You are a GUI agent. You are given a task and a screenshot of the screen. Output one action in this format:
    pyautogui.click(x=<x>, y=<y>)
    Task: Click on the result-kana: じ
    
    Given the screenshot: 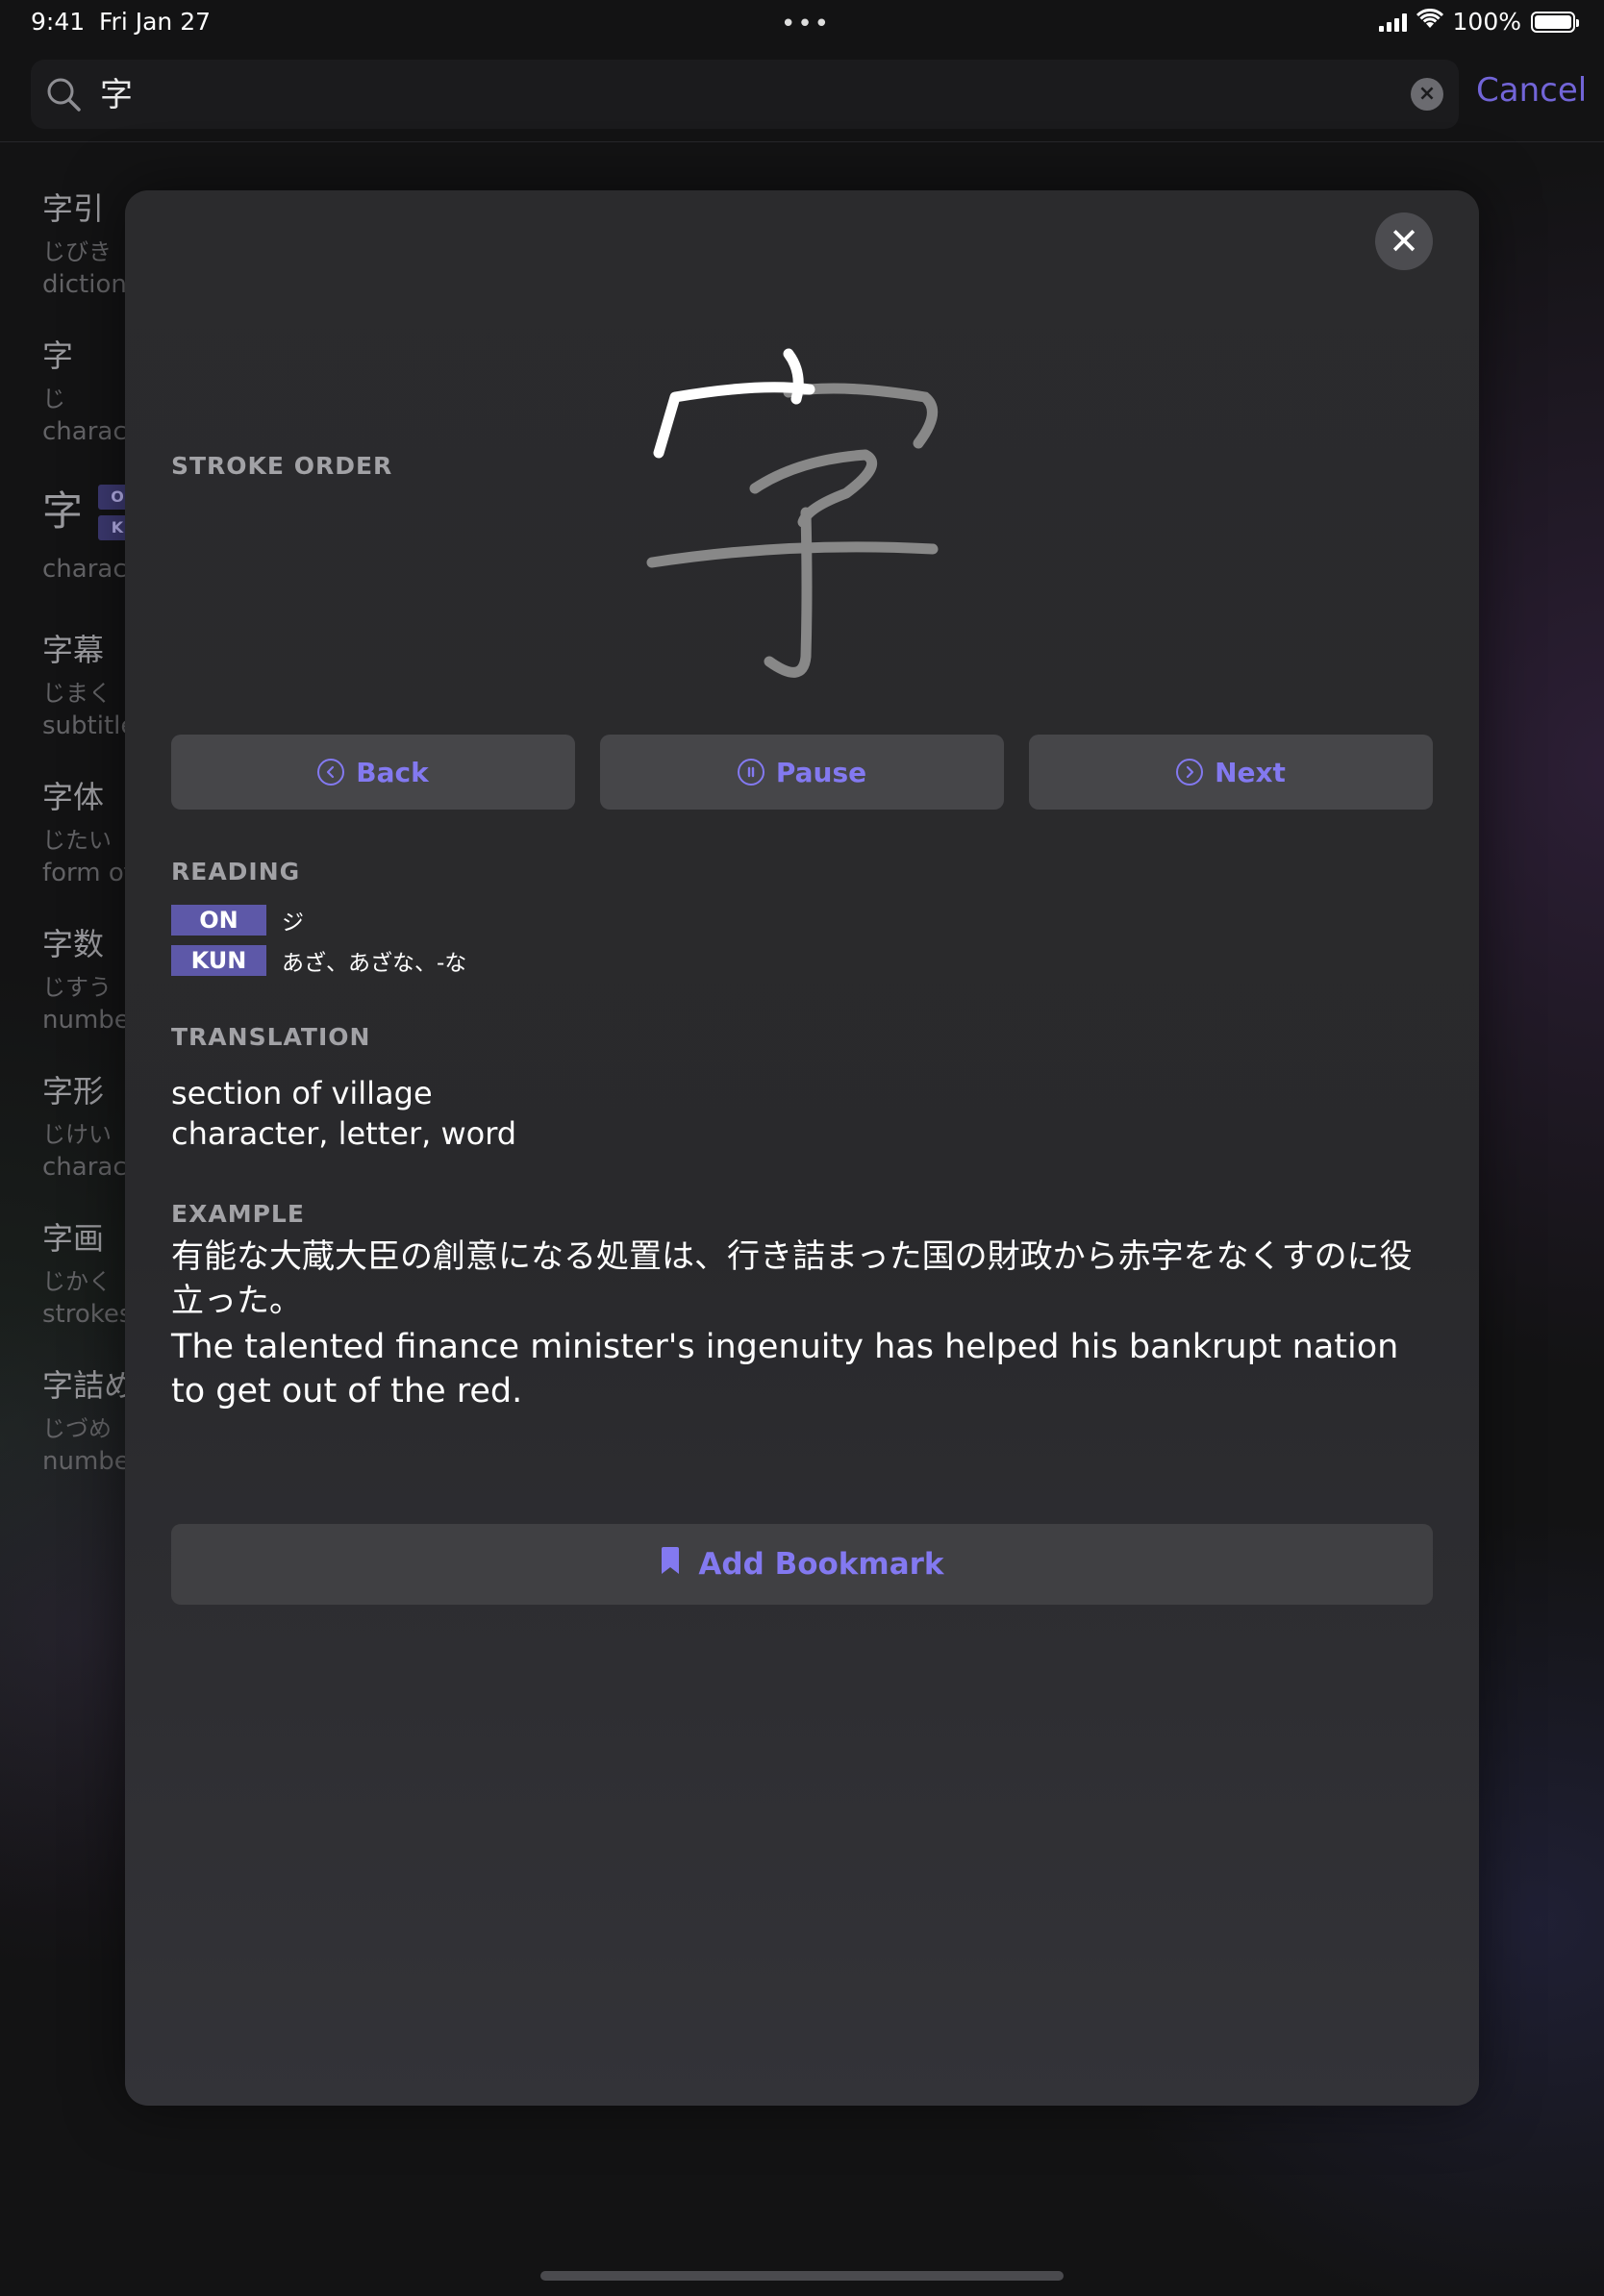 What is the action you would take?
    pyautogui.click(x=53, y=399)
    